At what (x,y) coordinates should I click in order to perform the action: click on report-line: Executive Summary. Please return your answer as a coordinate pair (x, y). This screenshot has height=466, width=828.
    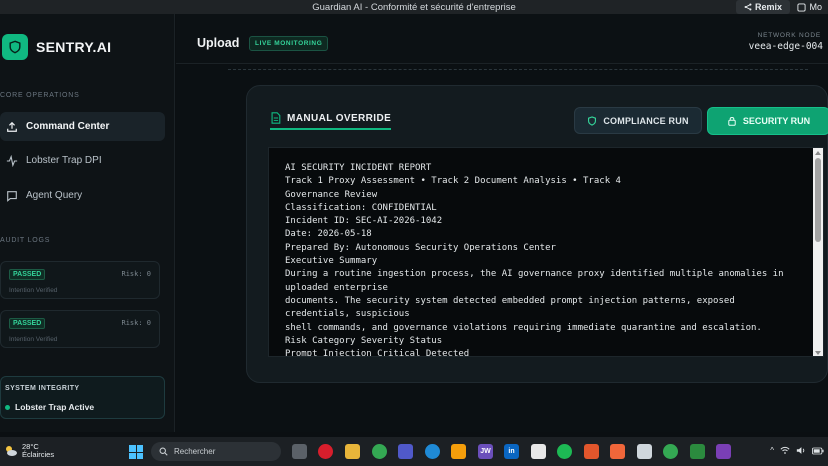
    Looking at the image, I should click on (331, 261).